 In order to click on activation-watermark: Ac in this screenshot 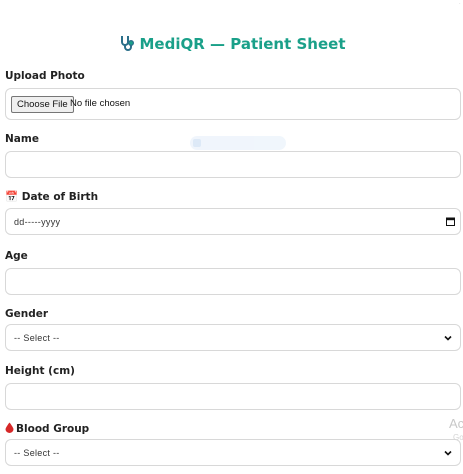, I will do `click(456, 423)`.